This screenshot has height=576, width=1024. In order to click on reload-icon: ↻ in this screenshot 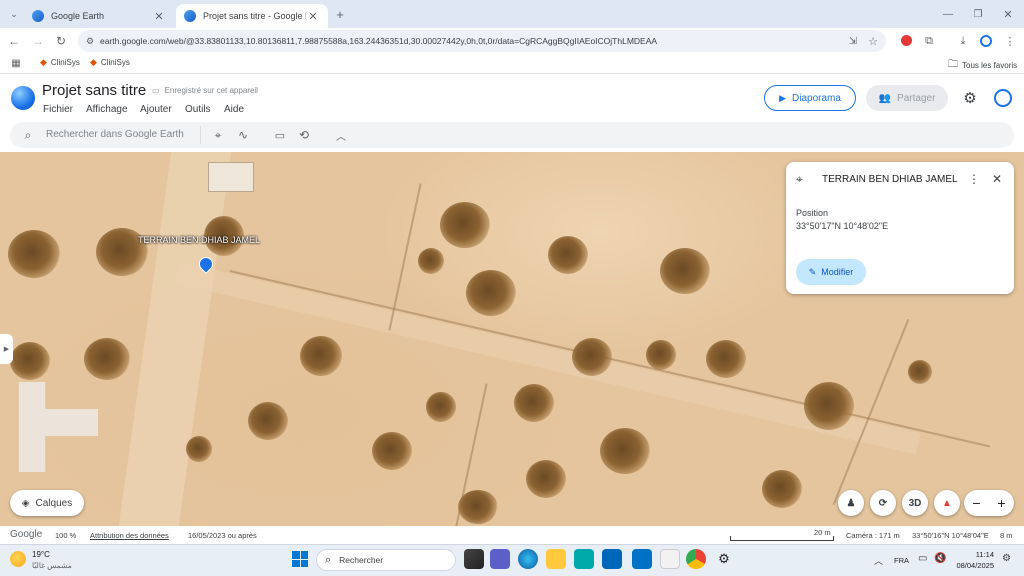, I will do `click(61, 41)`.